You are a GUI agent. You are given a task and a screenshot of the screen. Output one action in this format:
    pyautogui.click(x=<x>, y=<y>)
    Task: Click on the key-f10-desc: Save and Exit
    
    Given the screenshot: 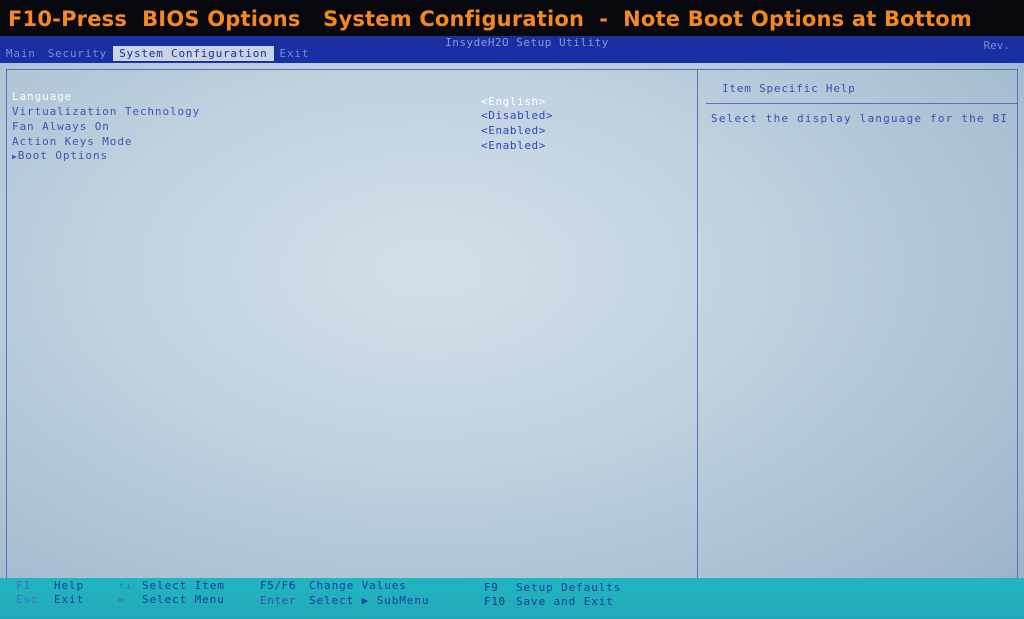 What is the action you would take?
    pyautogui.click(x=565, y=601)
    